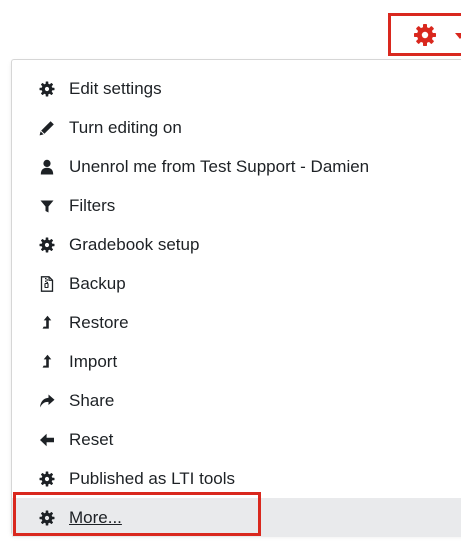  I want to click on menu-item-backup: Backup, so click(236, 283).